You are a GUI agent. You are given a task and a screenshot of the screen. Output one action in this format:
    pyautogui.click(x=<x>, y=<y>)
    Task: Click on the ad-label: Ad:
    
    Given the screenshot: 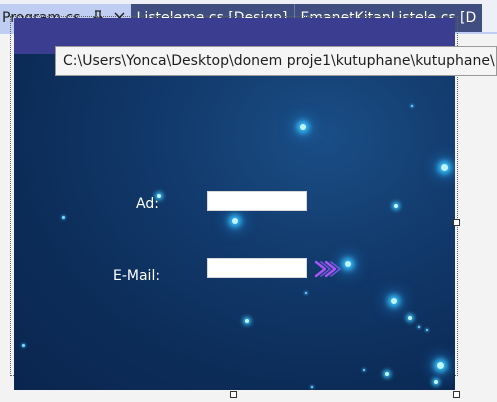 What is the action you would take?
    pyautogui.click(x=147, y=204)
    